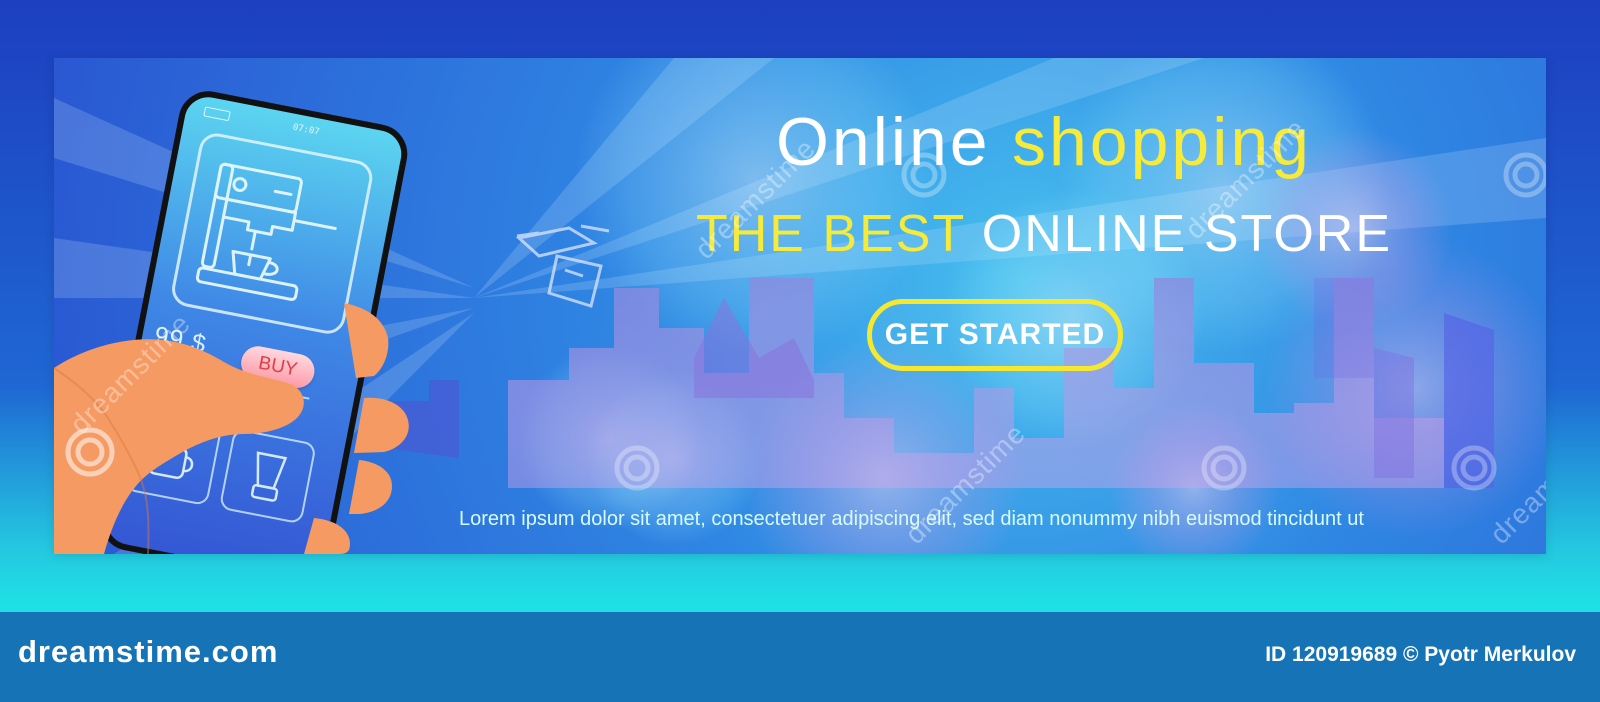 This screenshot has width=1600, height=702. What do you see at coordinates (562, 266) in the screenshot?
I see `delivery-drone-icon` at bounding box center [562, 266].